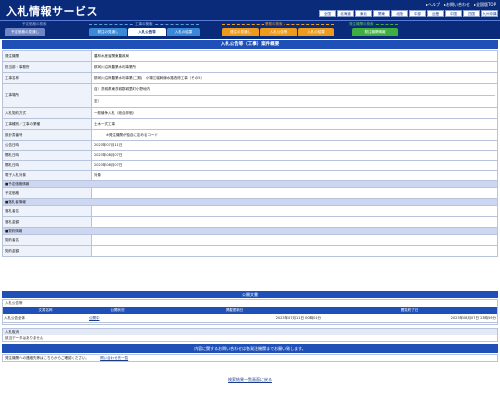  What do you see at coordinates (114, 358) in the screenshot?
I see `contact-list-link: 問い合わせ先一覧` at bounding box center [114, 358].